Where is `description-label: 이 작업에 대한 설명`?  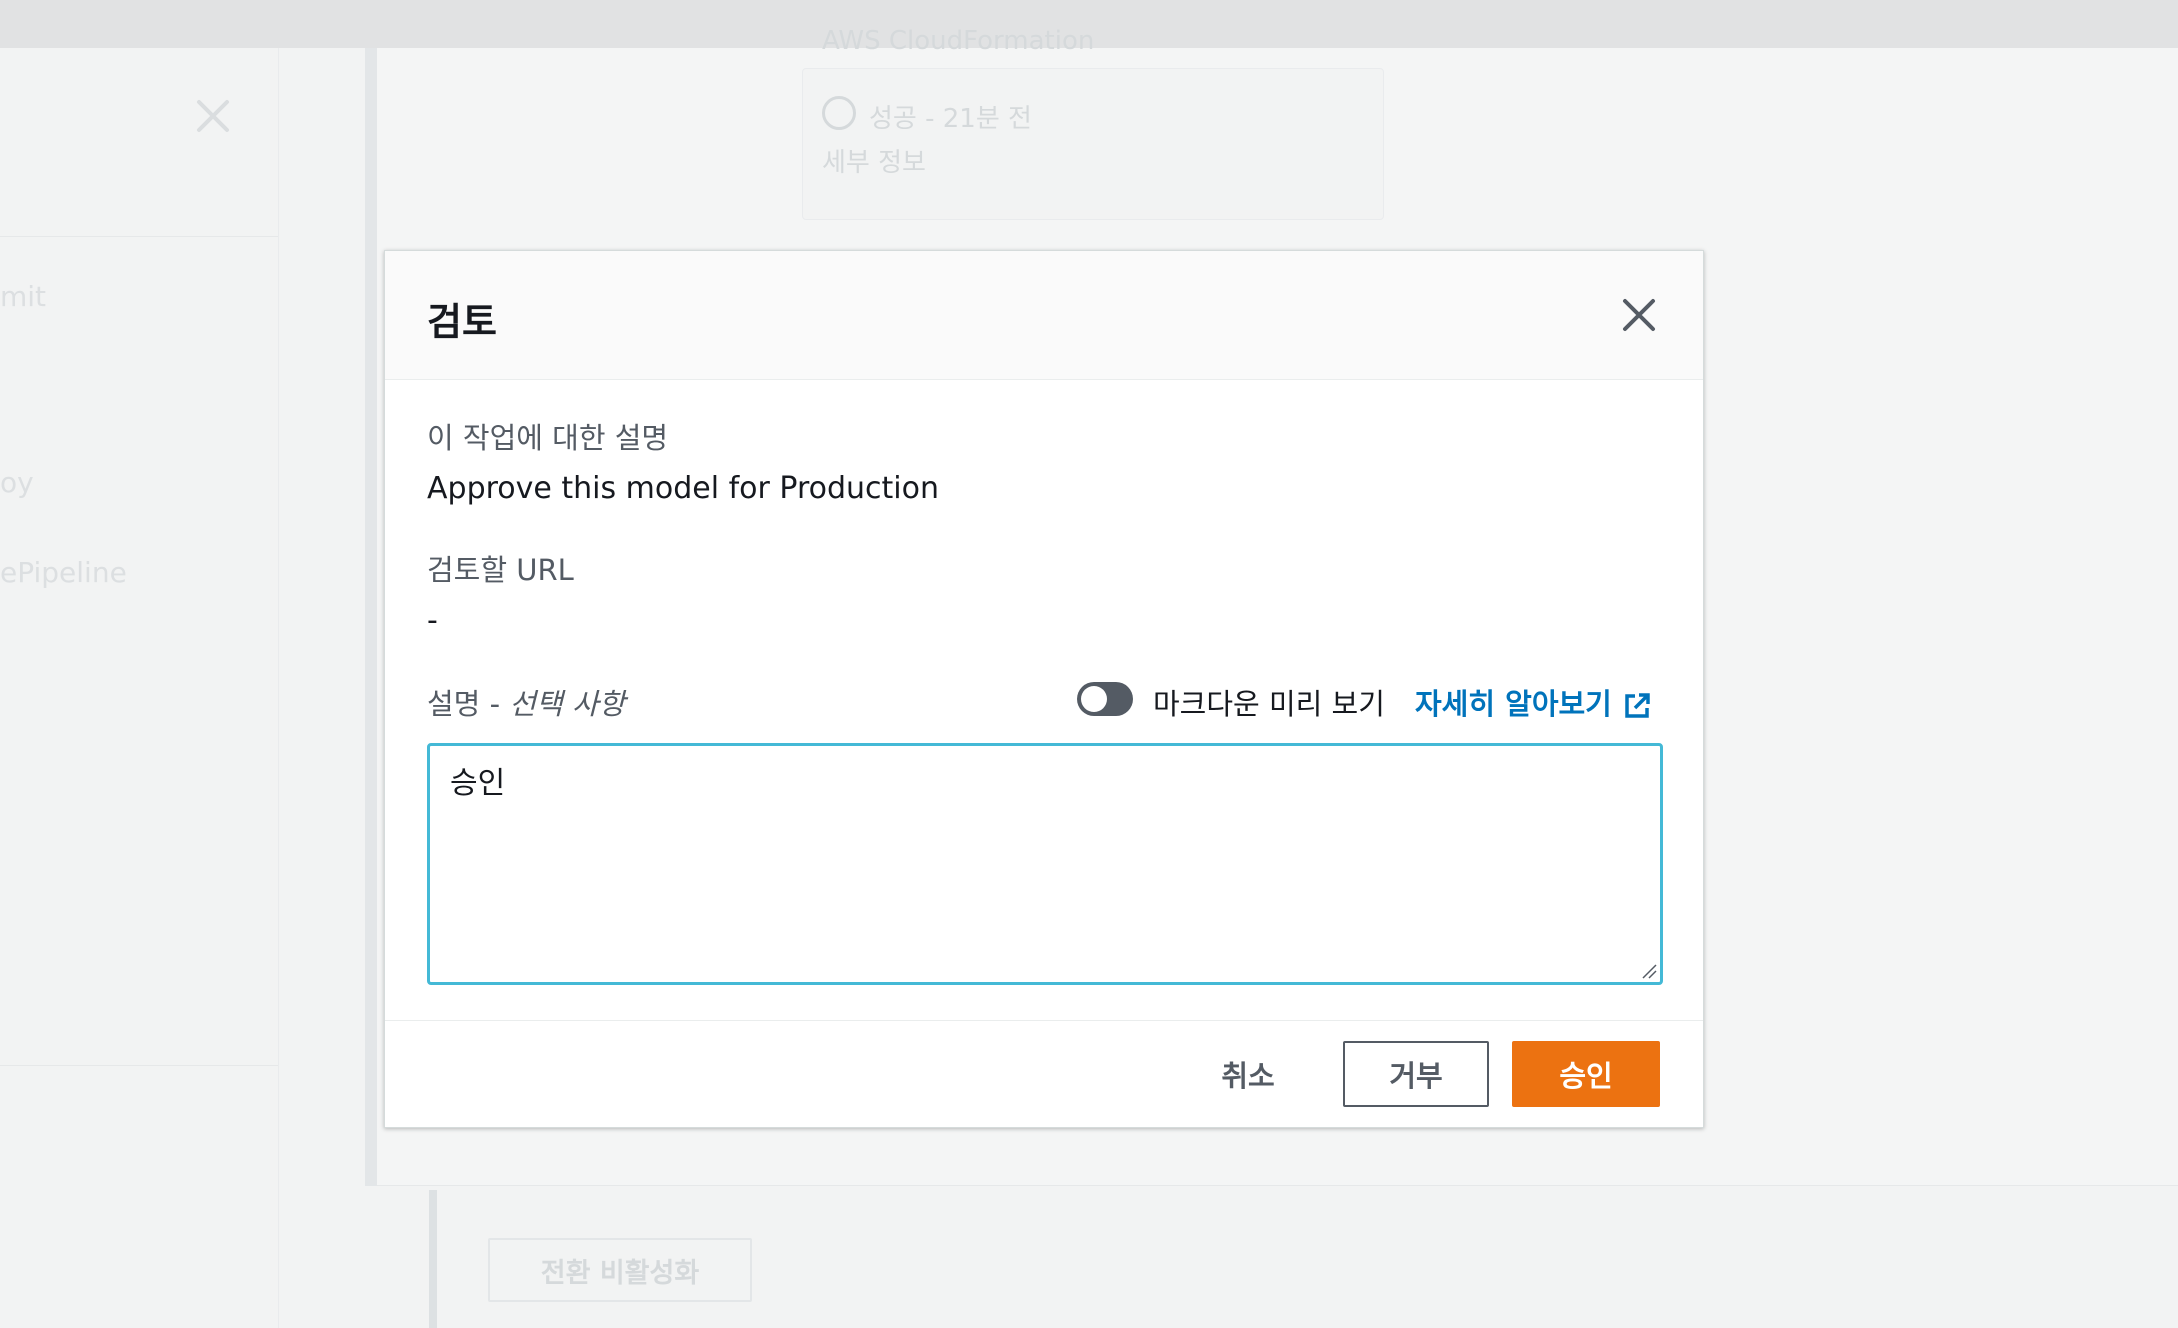 description-label: 이 작업에 대한 설명 is located at coordinates (548, 438).